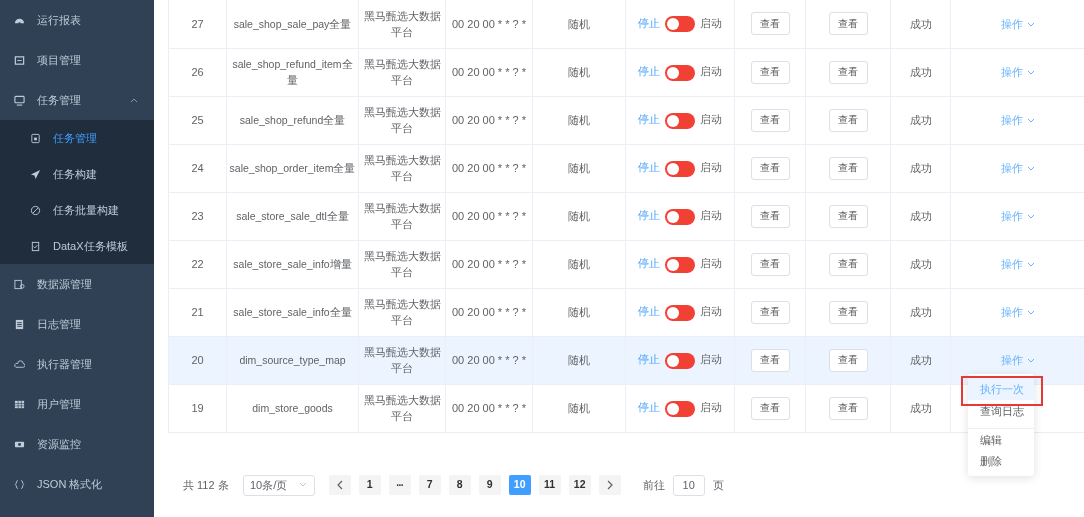 The width and height of the screenshot is (1084, 517). I want to click on more-pages-button: ···, so click(399, 485).